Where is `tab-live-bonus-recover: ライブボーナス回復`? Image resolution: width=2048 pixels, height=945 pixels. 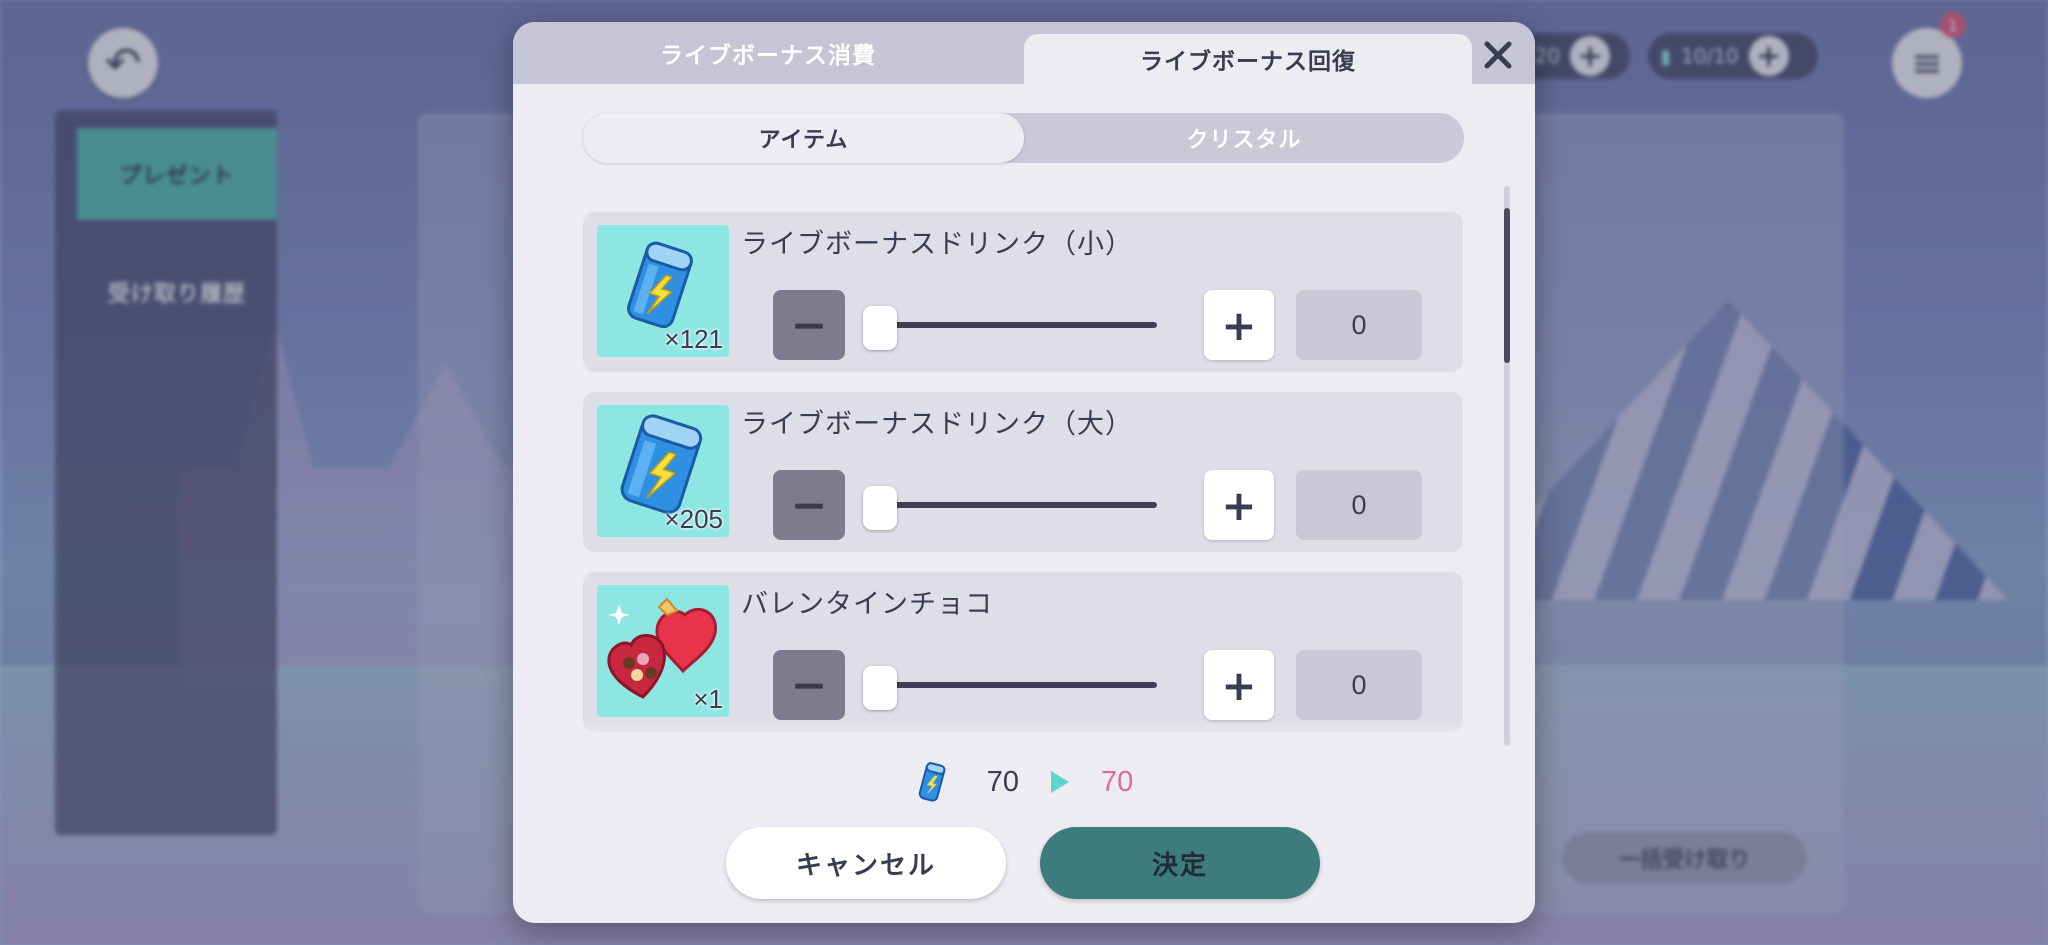
tab-live-bonus-recover: ライブボーナス回復 is located at coordinates (1248, 59).